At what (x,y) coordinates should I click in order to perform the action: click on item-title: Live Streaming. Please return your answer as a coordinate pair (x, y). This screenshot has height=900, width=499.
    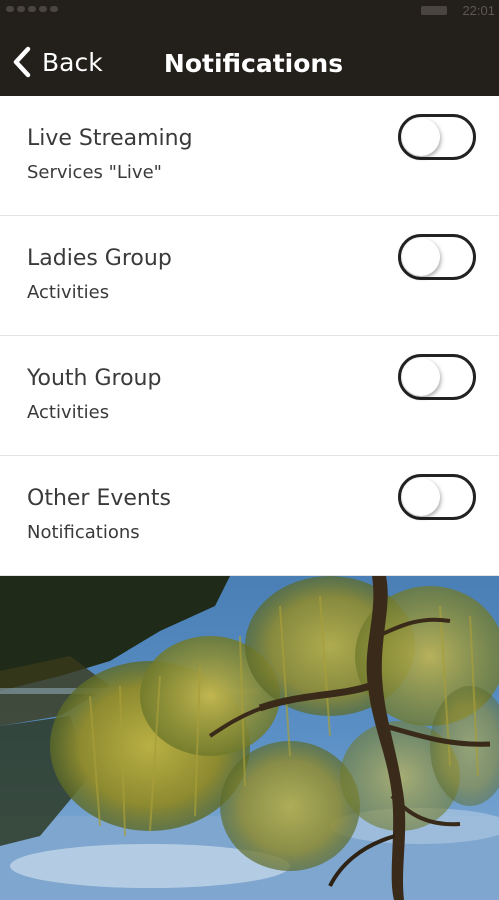
    Looking at the image, I should click on (110, 138).